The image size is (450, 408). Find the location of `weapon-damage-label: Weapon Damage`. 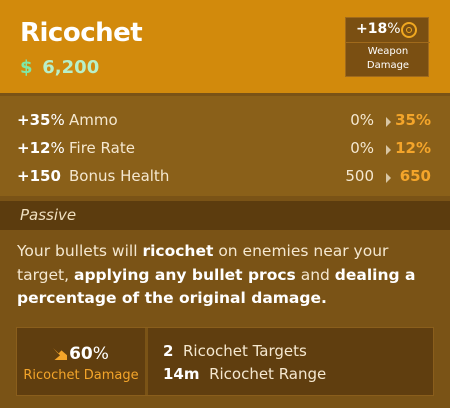

weapon-damage-label: Weapon Damage is located at coordinates (388, 58).